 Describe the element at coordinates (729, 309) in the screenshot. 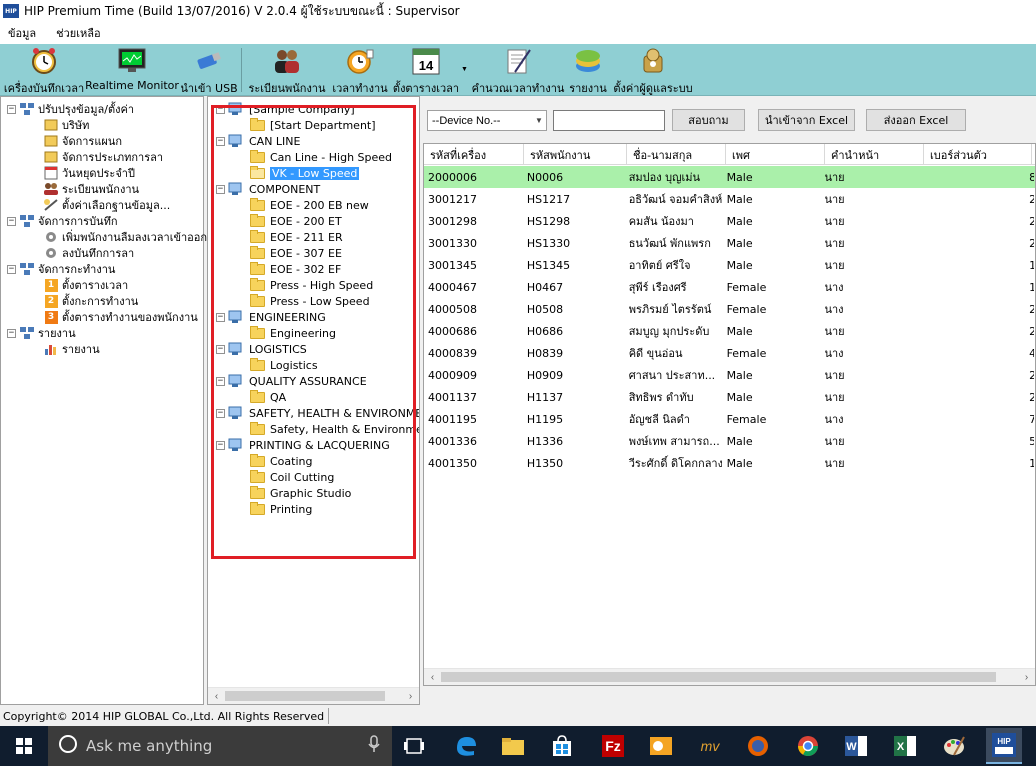

I see `table-row: 4000508 H0508 พรภิรมย์ ไตรรัตน์ Female นาง 2` at that location.